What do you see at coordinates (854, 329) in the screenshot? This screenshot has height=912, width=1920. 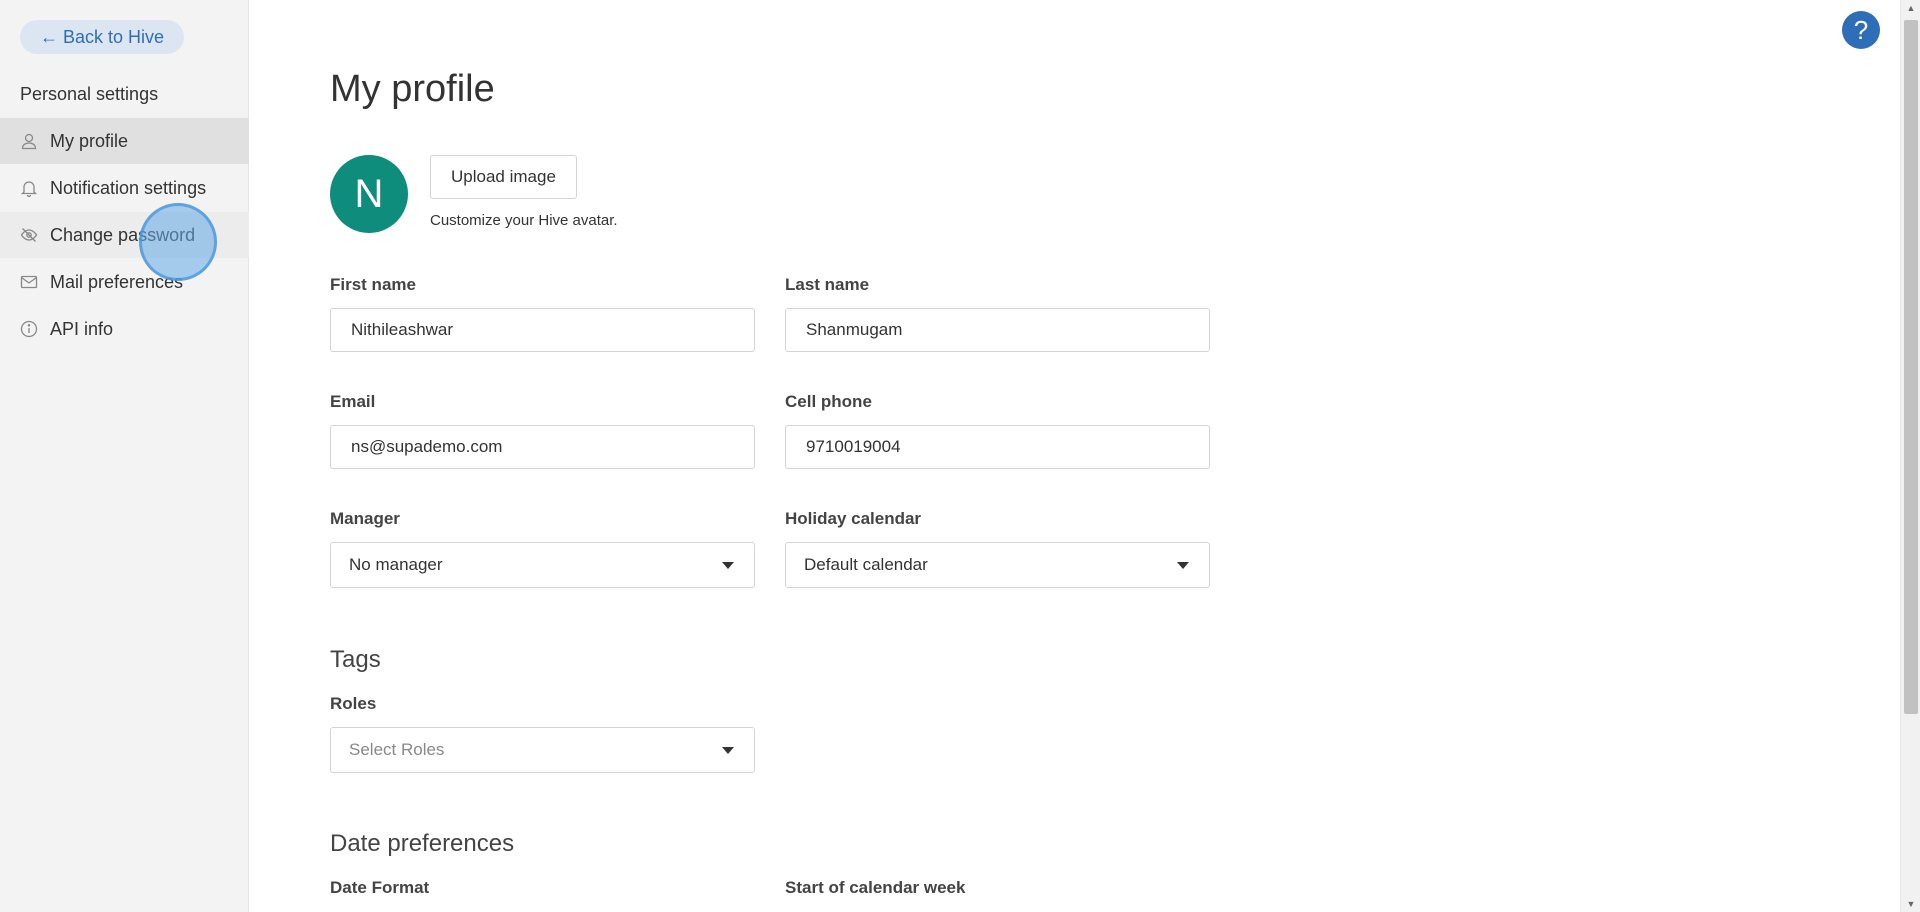 I see `last-name-value: Shanmugam` at bounding box center [854, 329].